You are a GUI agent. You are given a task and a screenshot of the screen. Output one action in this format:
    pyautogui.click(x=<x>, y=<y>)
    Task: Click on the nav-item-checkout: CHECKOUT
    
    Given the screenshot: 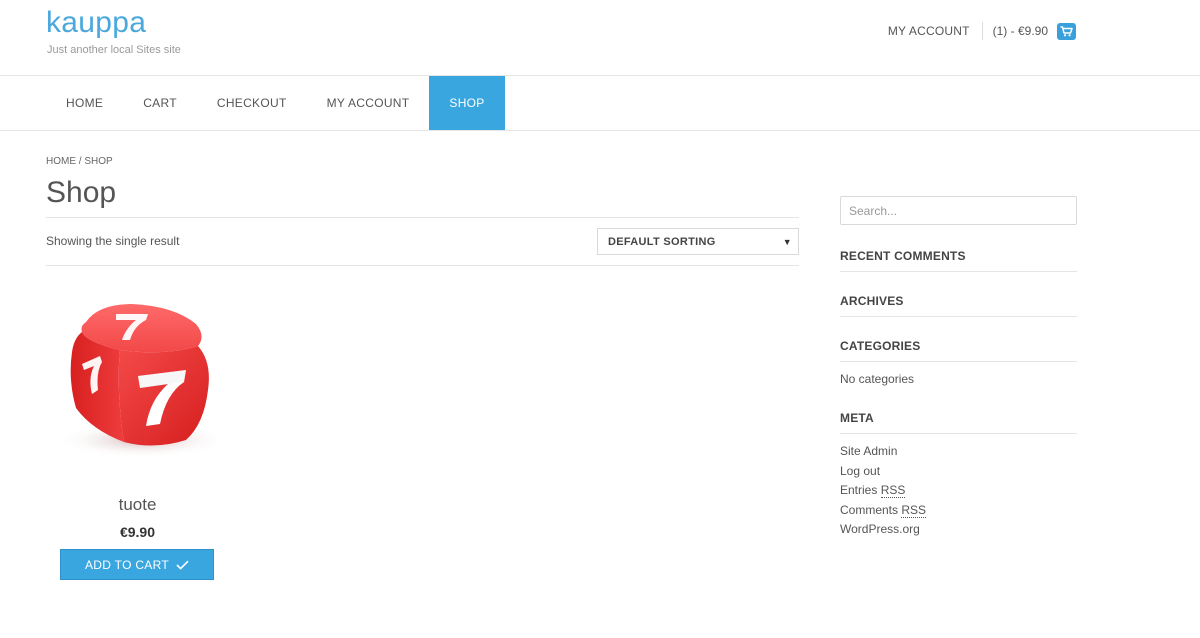 What is the action you would take?
    pyautogui.click(x=252, y=103)
    